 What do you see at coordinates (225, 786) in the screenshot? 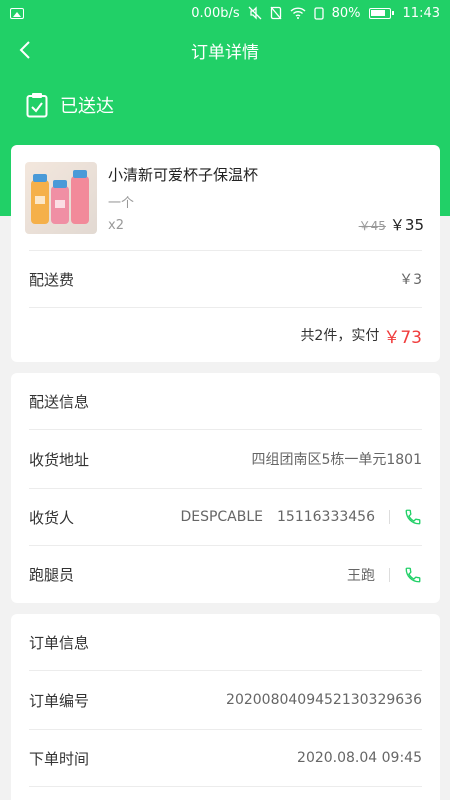
I see `divider` at bounding box center [225, 786].